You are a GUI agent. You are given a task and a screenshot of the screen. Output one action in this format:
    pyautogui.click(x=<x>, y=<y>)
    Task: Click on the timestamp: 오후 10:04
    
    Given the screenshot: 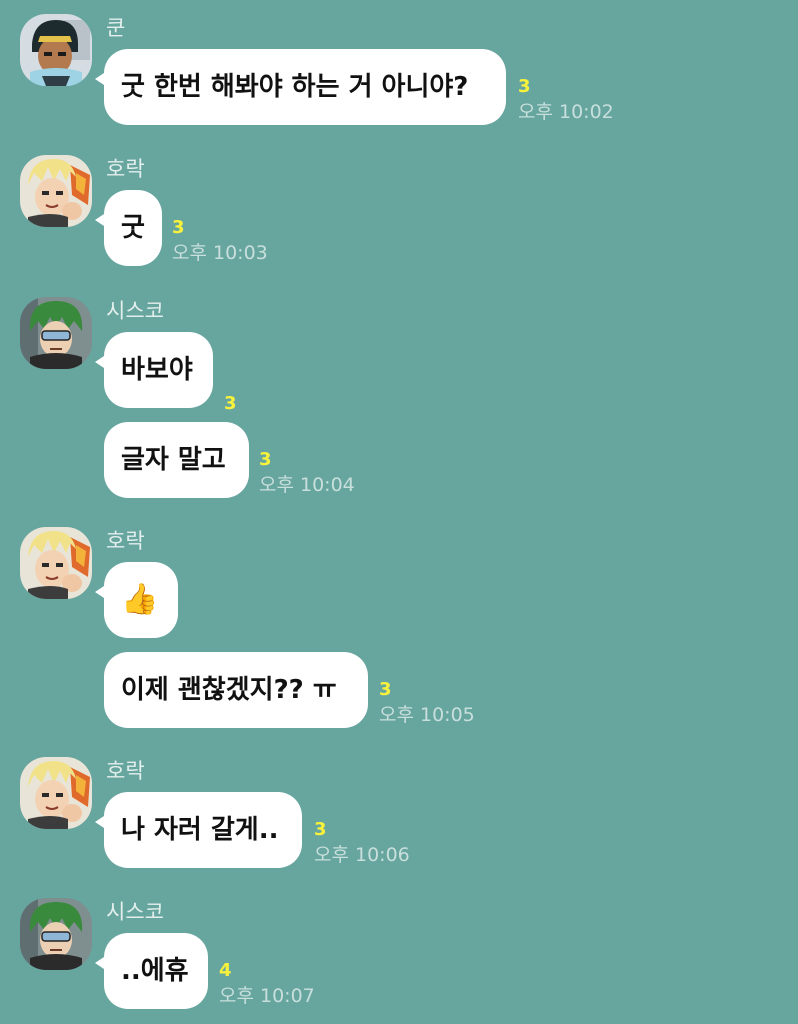 What is the action you would take?
    pyautogui.click(x=307, y=485)
    